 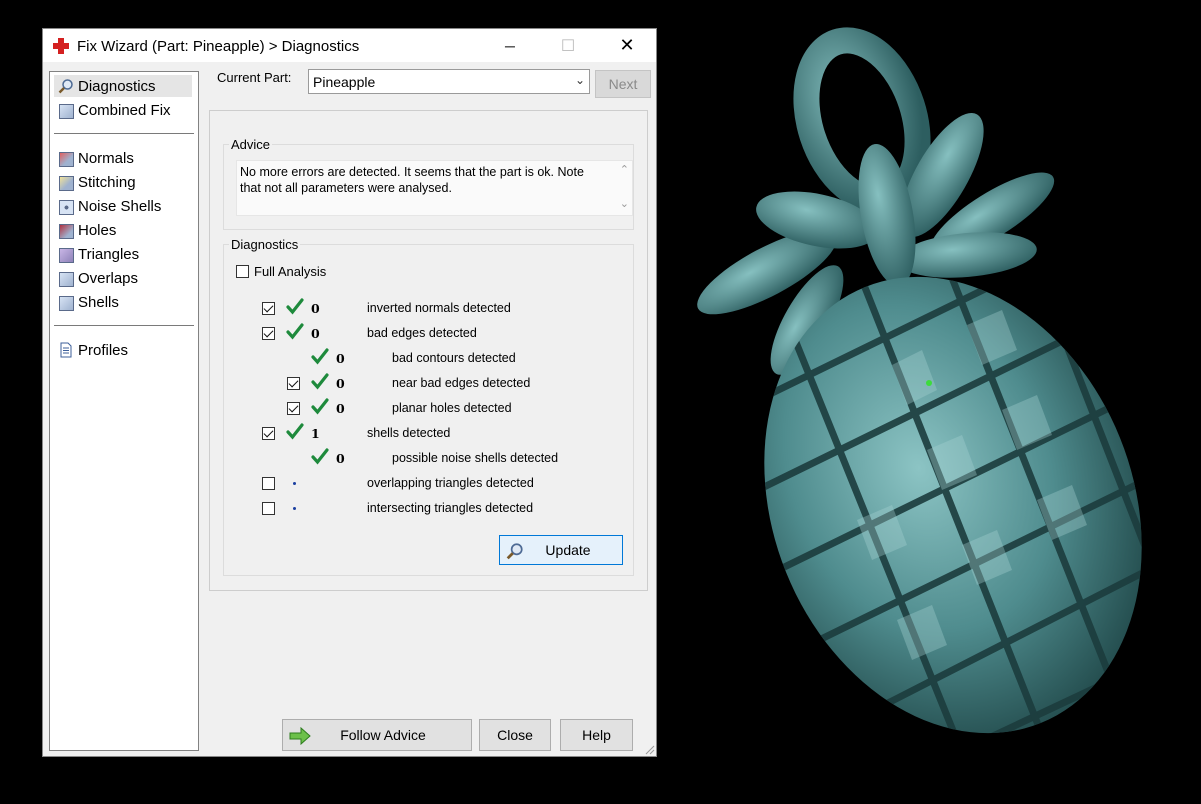 I want to click on update-button-label: Update, so click(x=568, y=550).